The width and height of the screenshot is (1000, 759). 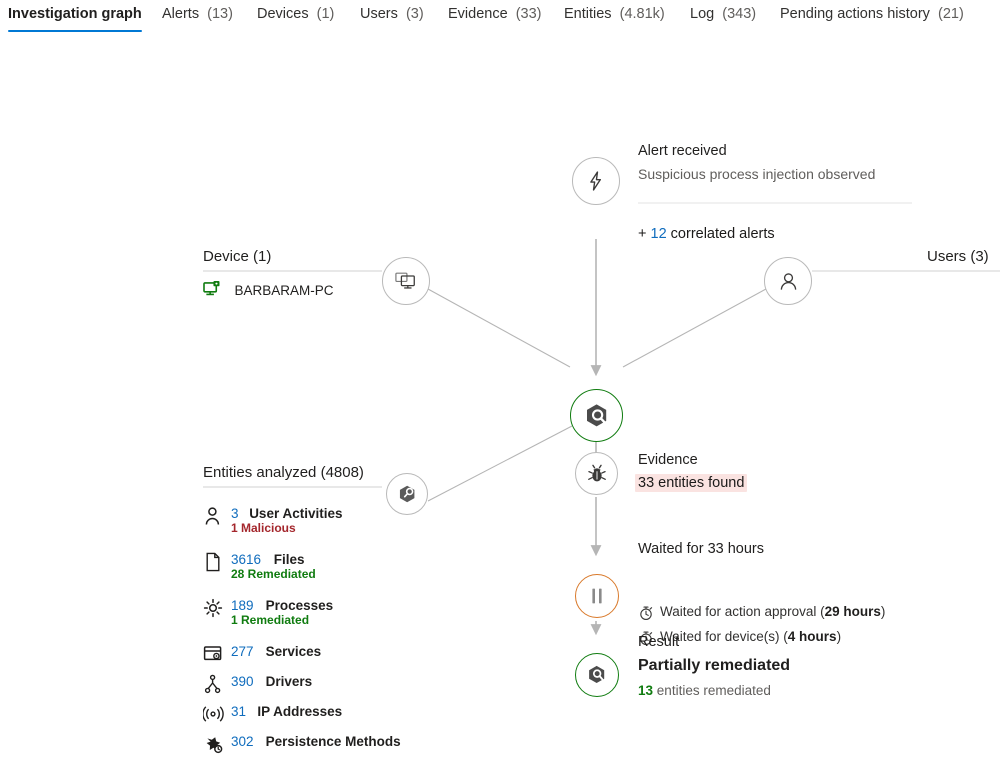 I want to click on entity-count: 189, so click(x=242, y=605).